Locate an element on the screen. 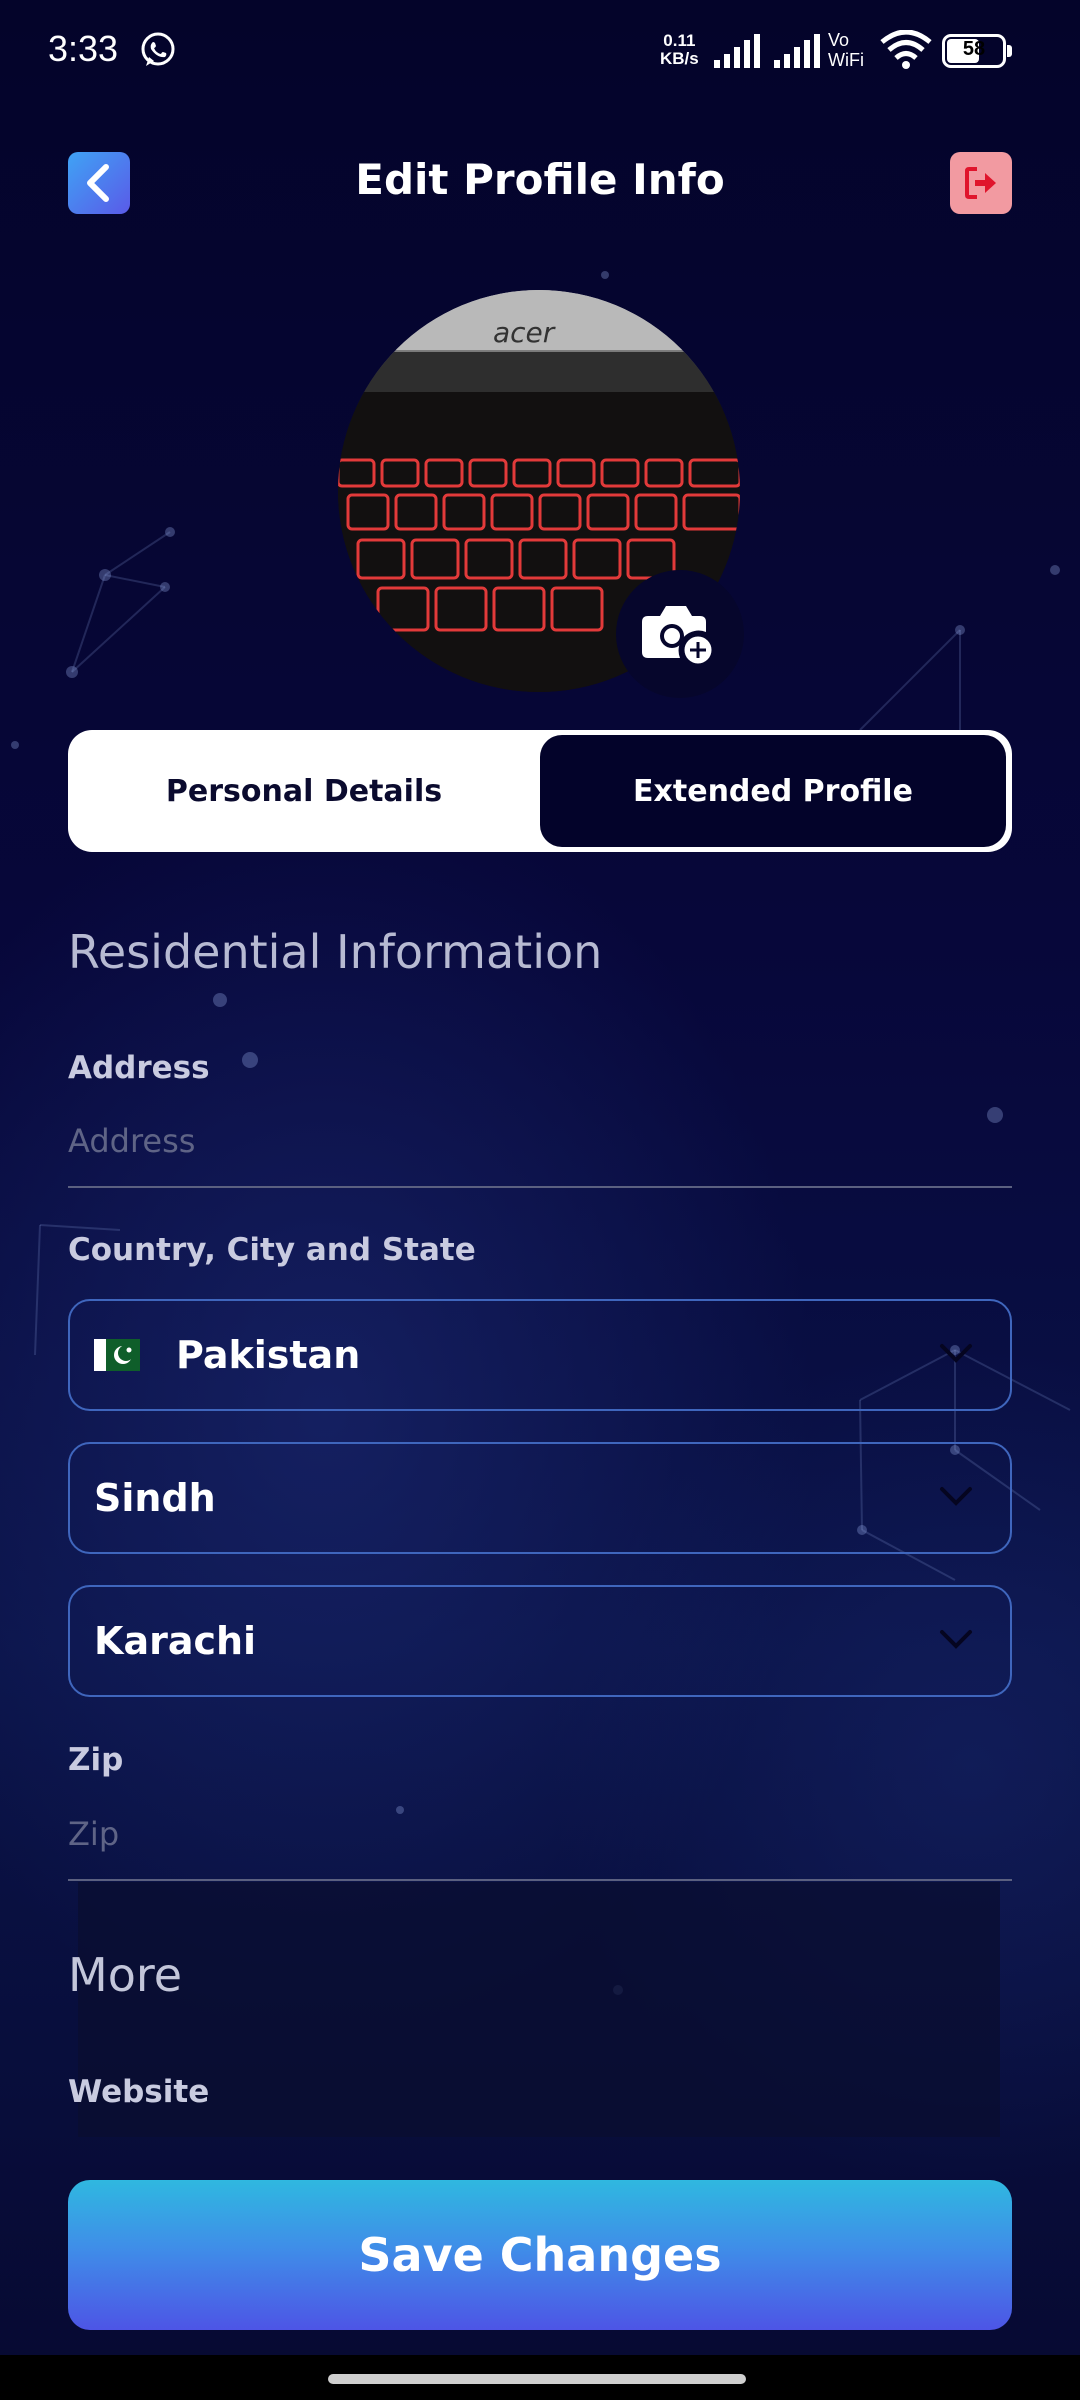 This screenshot has height=2400, width=1080. zip-input: Zip is located at coordinates (540, 1848).